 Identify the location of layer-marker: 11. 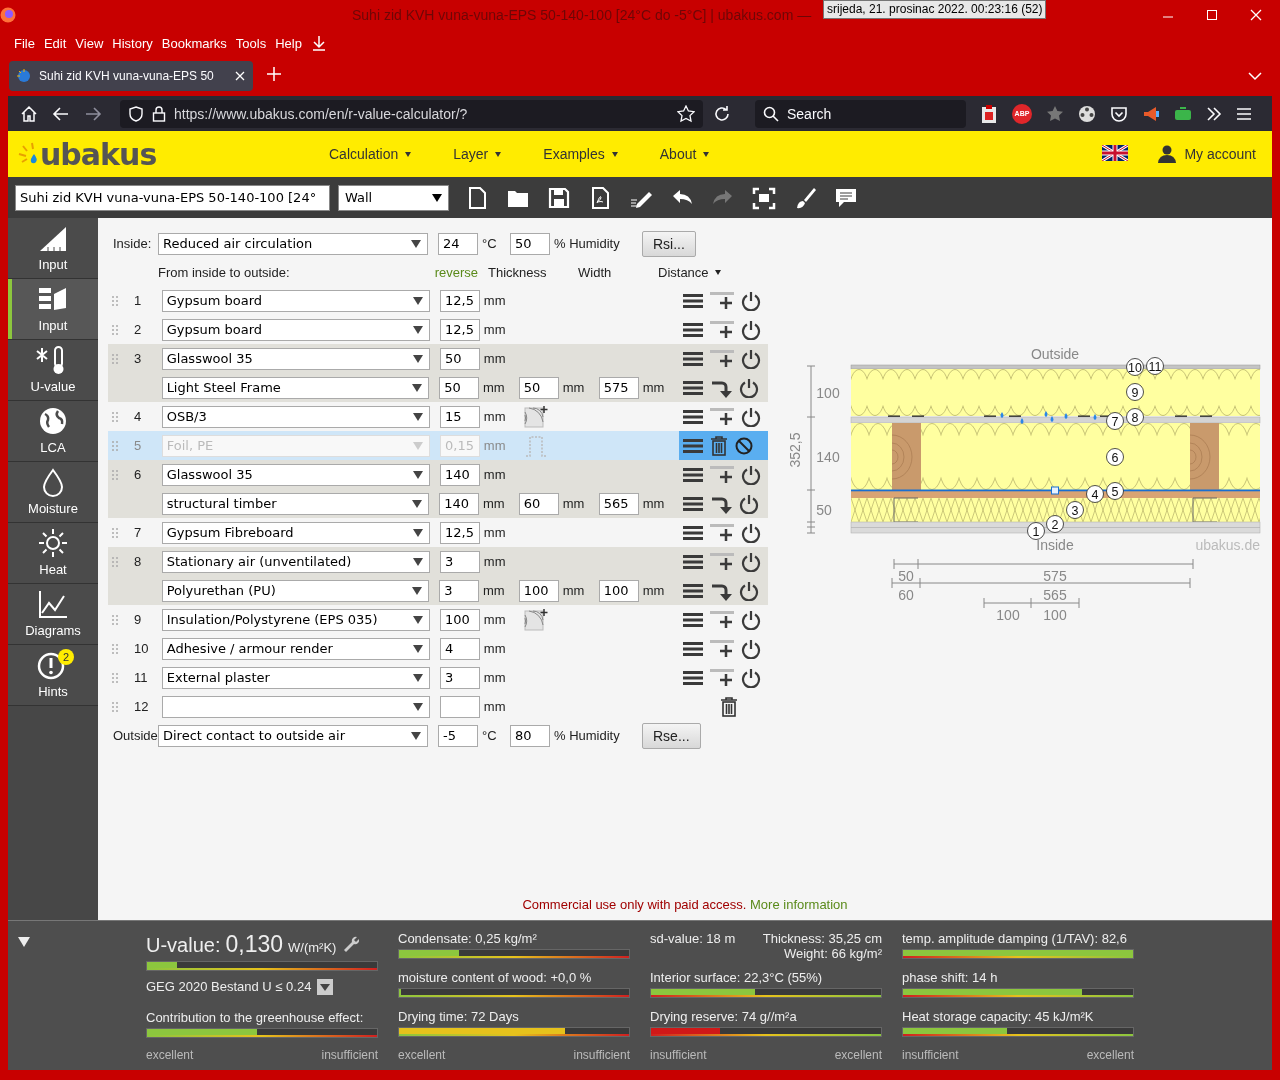
(1155, 366).